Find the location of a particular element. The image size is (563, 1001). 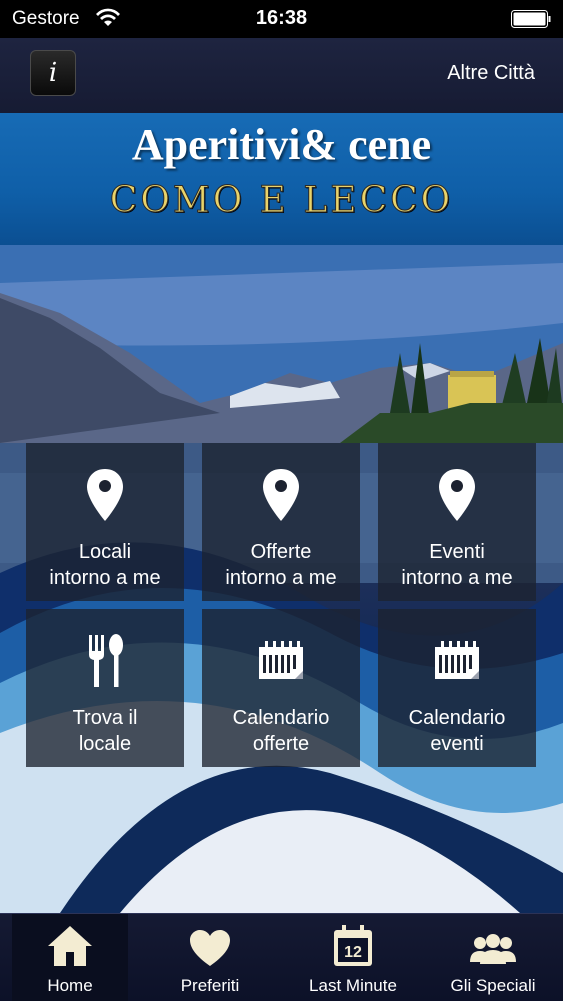

tile-label-line1: Trova il is located at coordinates (105, 718).